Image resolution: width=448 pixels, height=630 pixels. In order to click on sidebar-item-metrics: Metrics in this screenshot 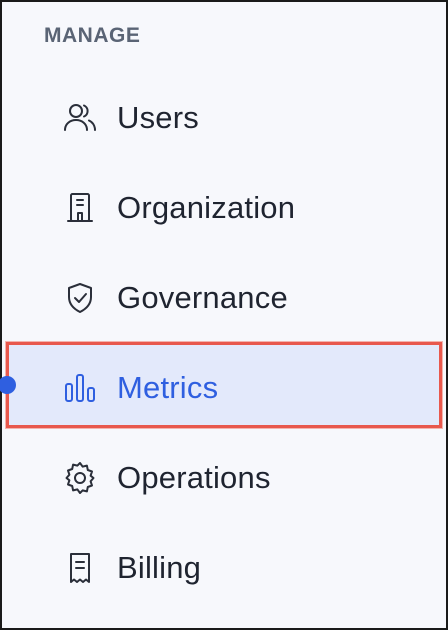, I will do `click(224, 388)`.